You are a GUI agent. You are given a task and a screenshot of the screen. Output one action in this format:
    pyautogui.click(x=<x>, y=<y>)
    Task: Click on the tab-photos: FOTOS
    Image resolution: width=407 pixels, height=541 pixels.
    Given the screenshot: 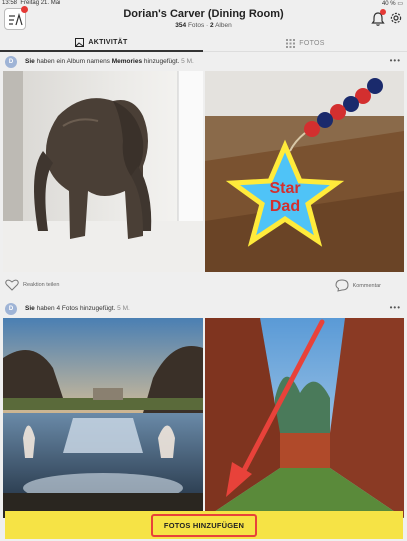 What is the action you would take?
    pyautogui.click(x=305, y=43)
    